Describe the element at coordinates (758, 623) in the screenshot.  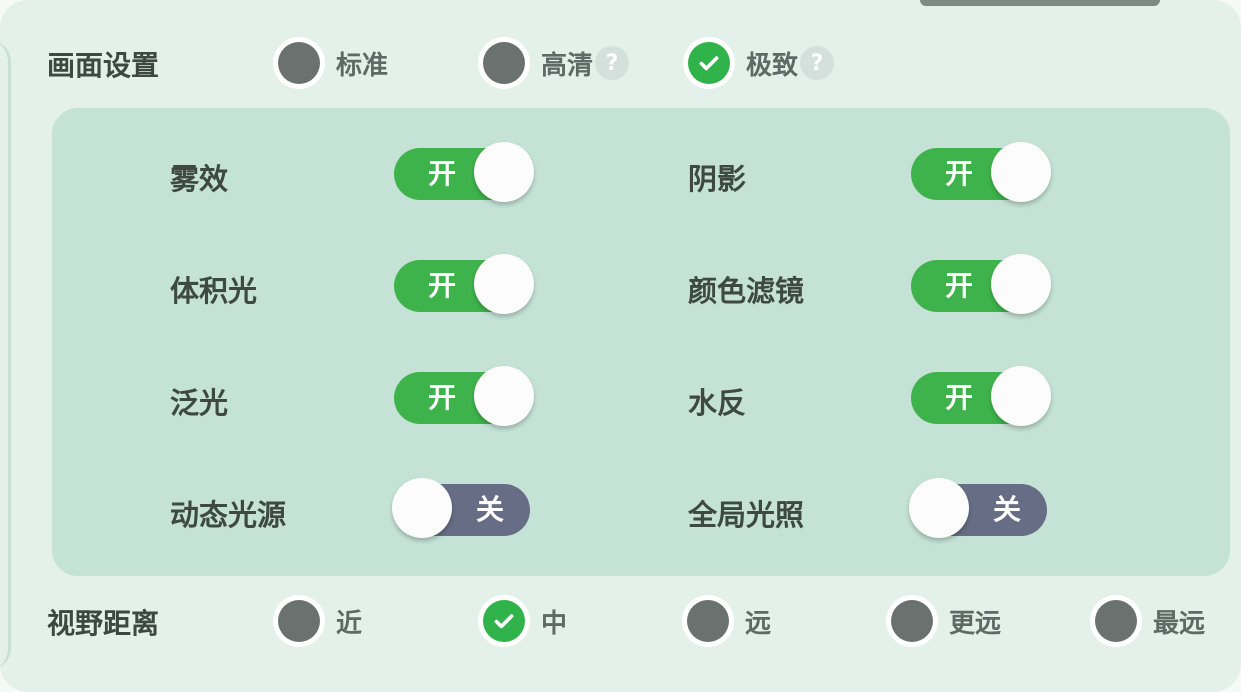
I see `view-option-label: 远` at that location.